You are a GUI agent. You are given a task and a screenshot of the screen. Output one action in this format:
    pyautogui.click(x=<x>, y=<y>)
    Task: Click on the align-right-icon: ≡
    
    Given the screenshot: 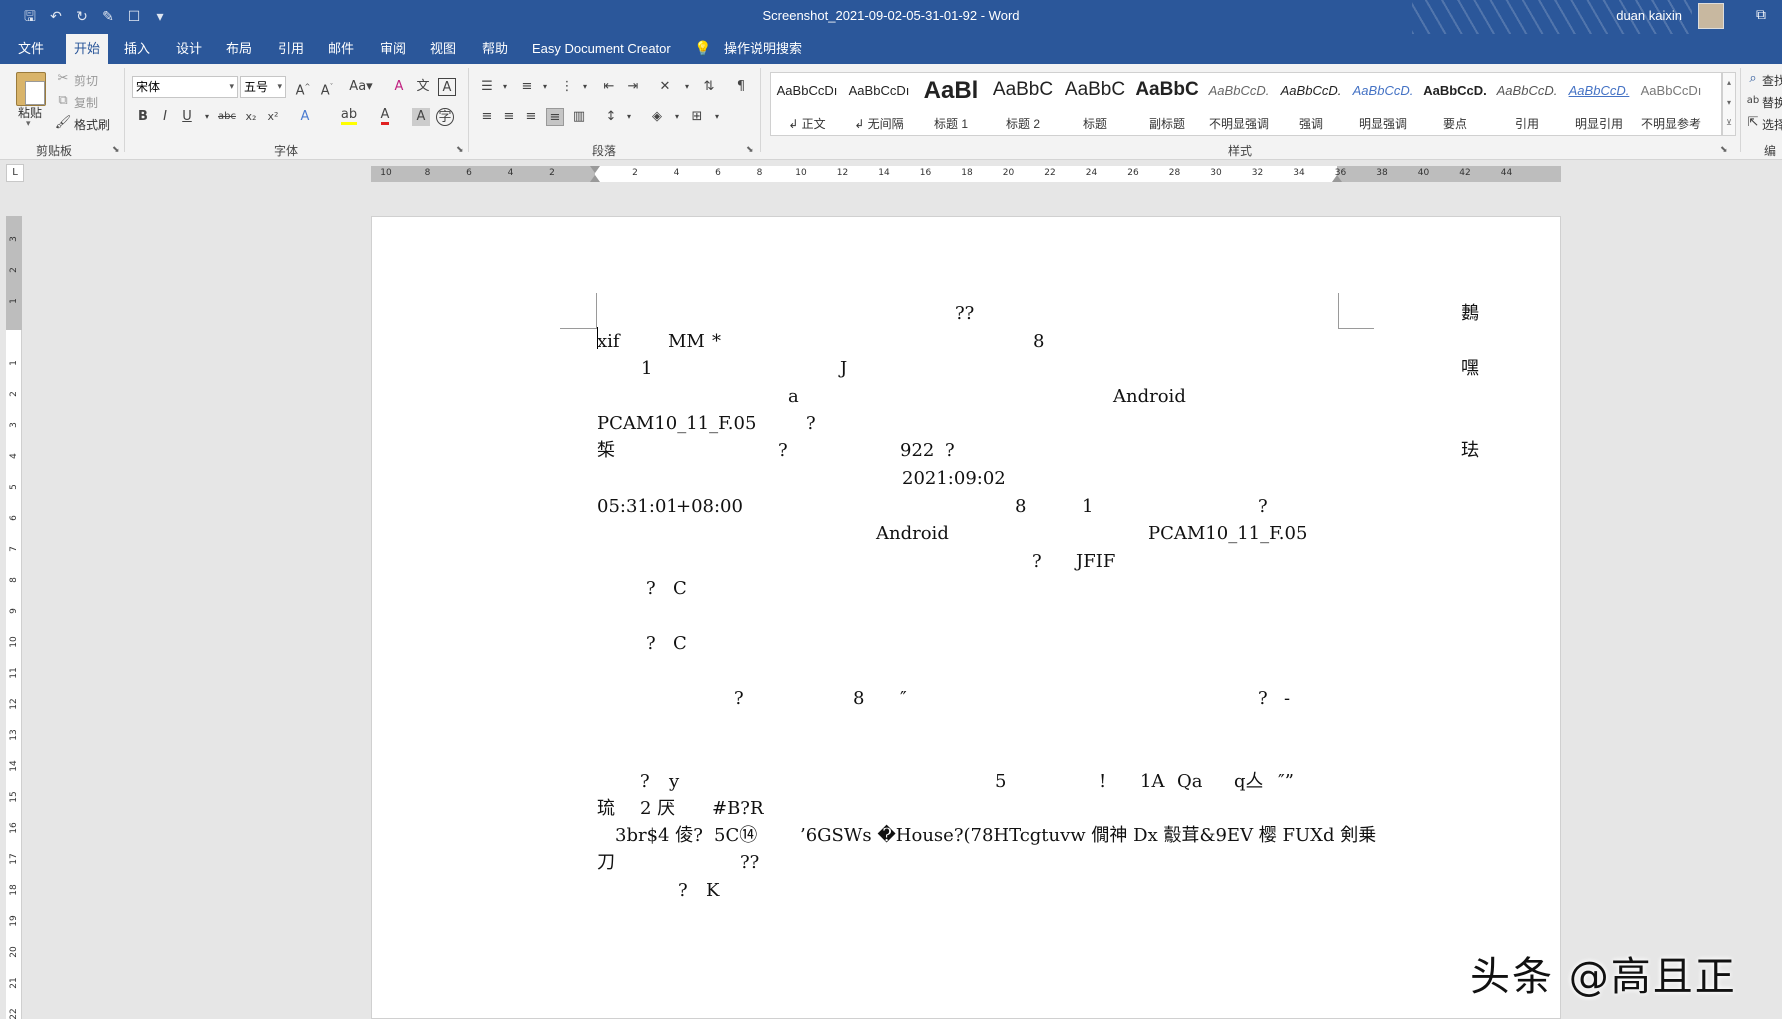 What is the action you would take?
    pyautogui.click(x=531, y=117)
    